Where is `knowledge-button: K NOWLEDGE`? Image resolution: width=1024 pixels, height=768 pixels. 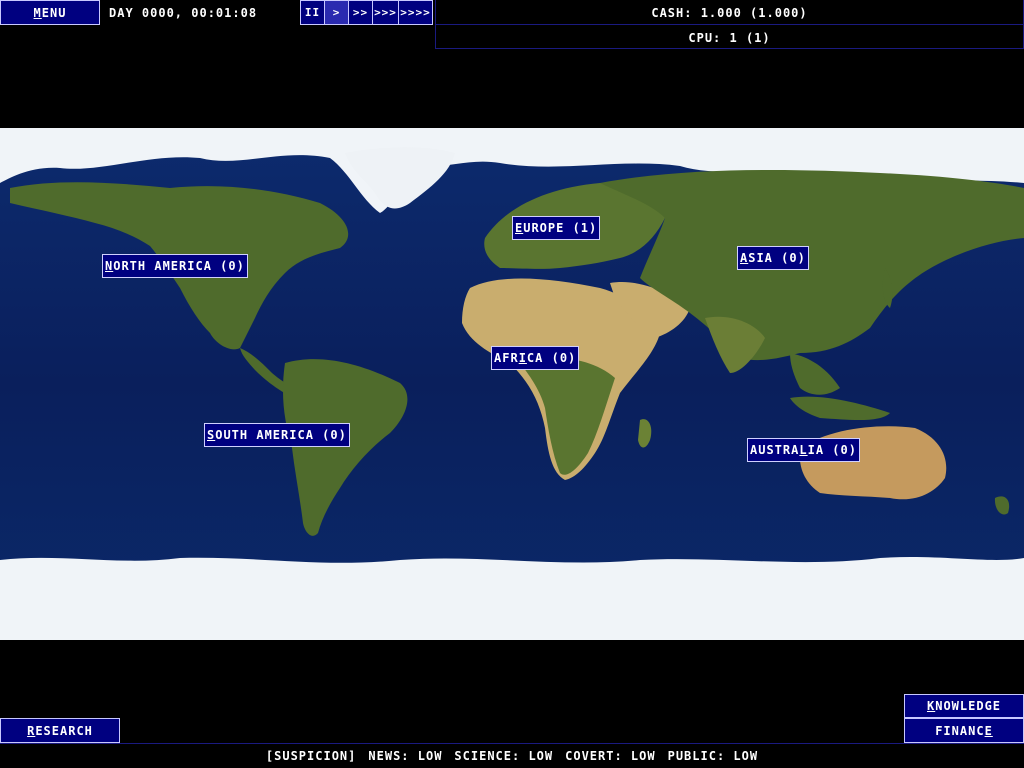
knowledge-button: K NOWLEDGE is located at coordinates (964, 706).